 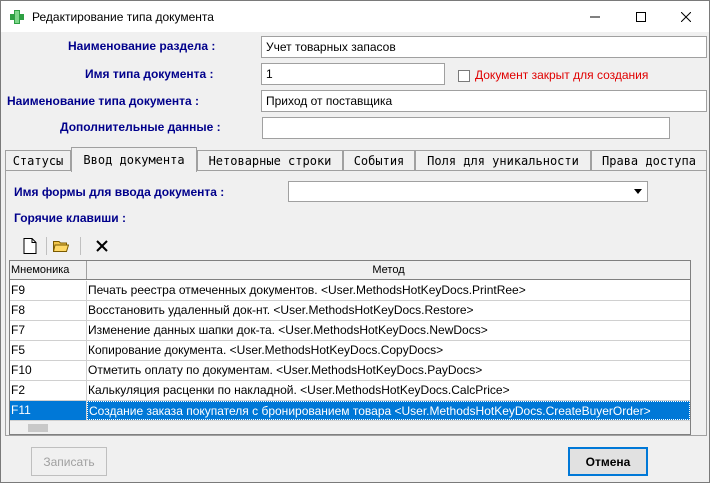 I want to click on row-key: F10, so click(x=48, y=370).